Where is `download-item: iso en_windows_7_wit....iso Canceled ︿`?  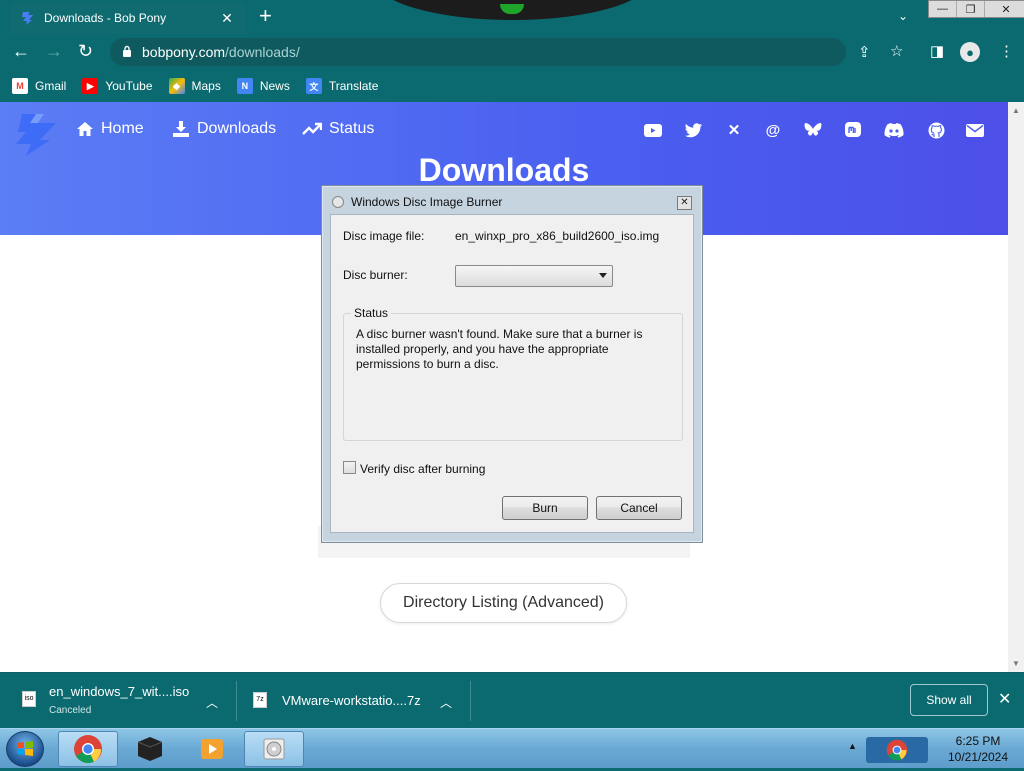 download-item: iso en_windows_7_wit....iso Canceled ︿ is located at coordinates (118, 701).